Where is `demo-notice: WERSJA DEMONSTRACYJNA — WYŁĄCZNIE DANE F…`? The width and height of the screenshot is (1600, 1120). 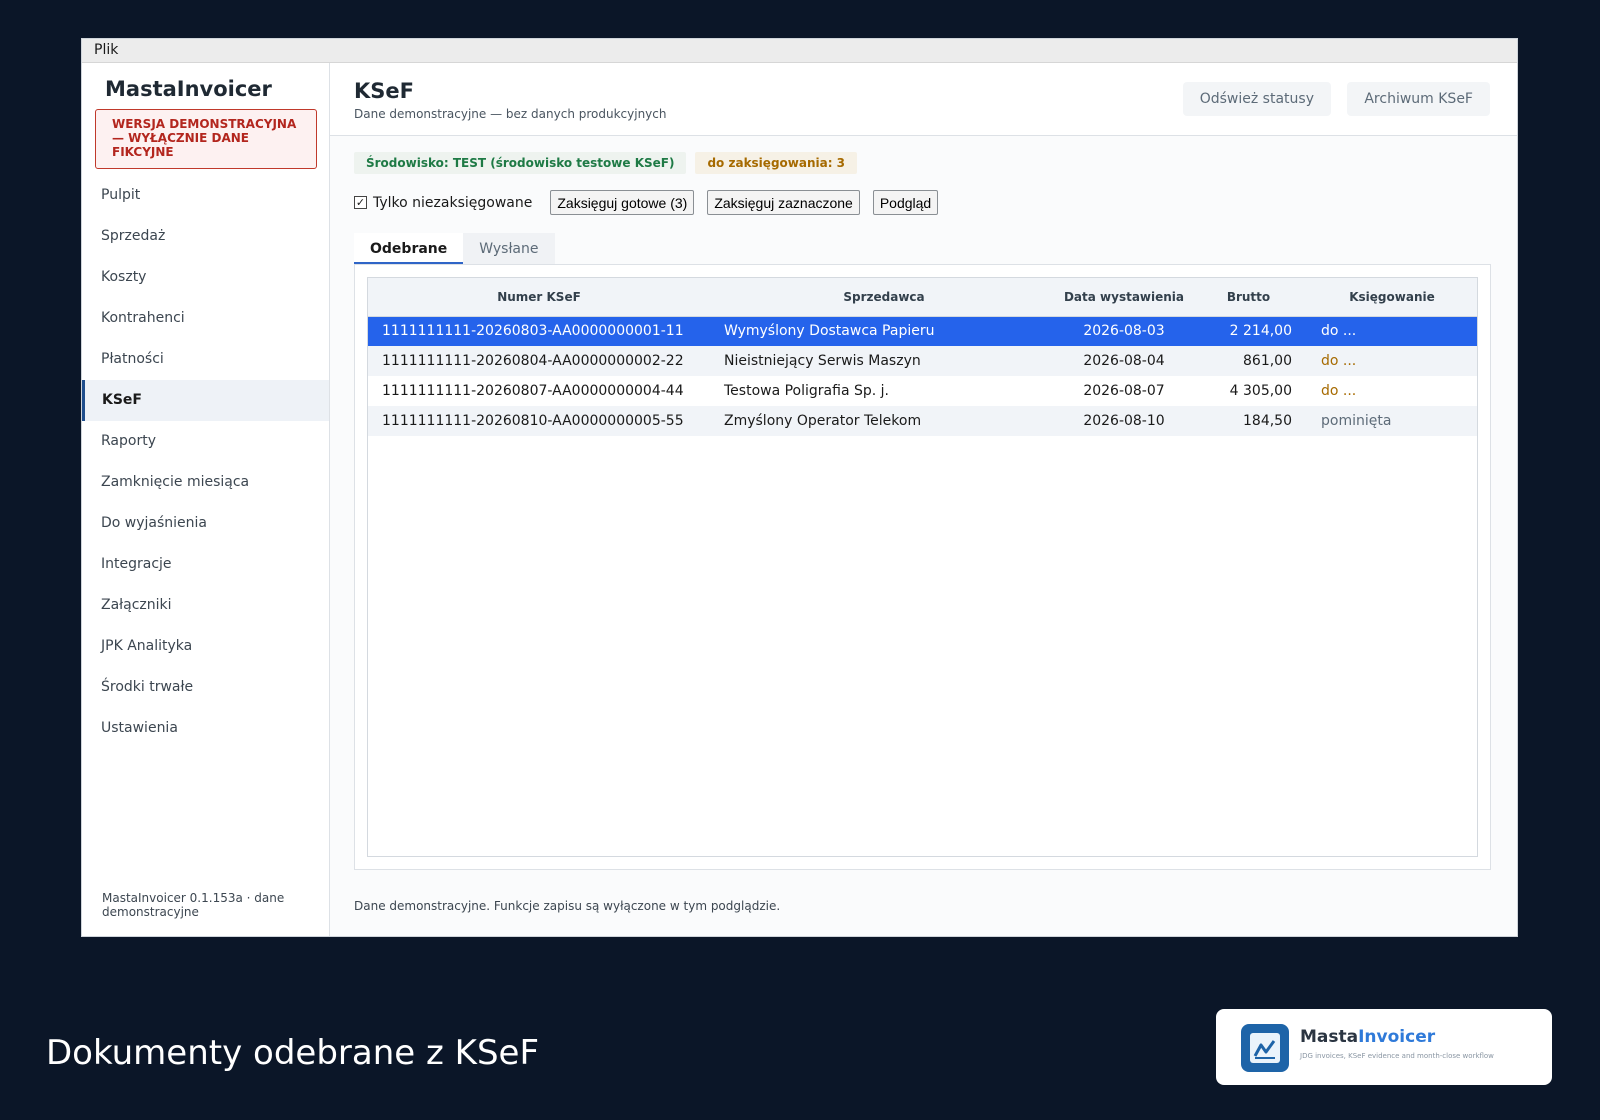
demo-notice: WERSJA DEMONSTRACYJNA — WYŁĄCZNIE DANE F… is located at coordinates (206, 139).